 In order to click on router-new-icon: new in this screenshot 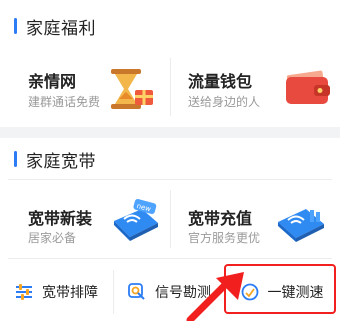, I will do `click(136, 220)`.